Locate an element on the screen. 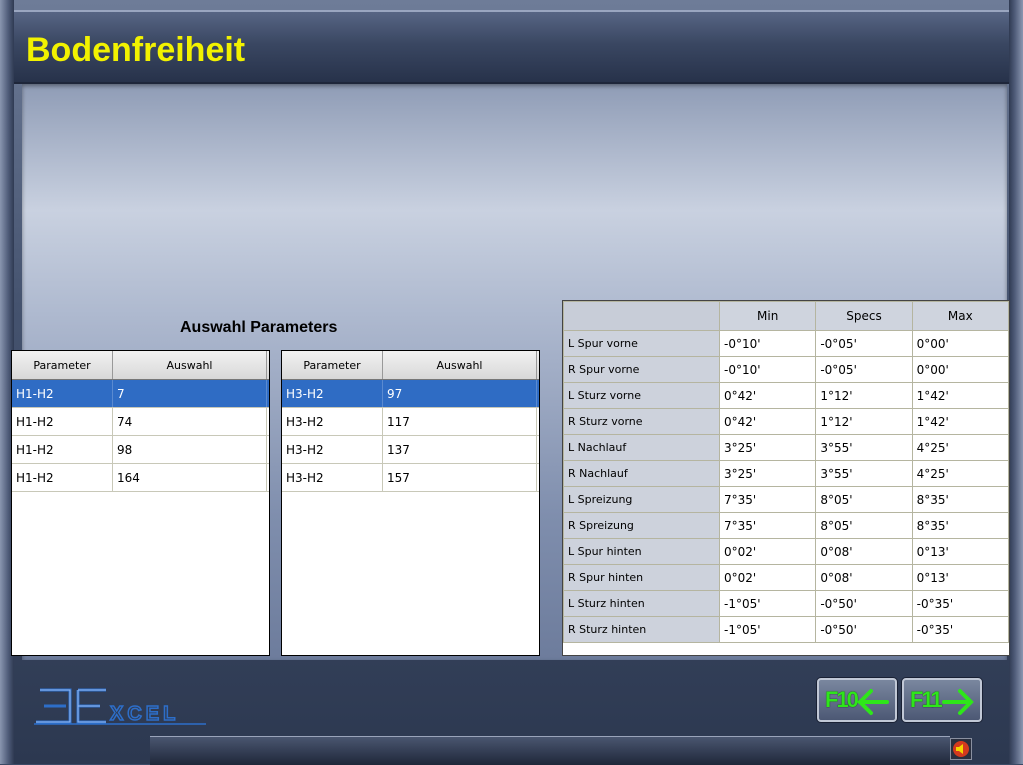  specs-row-name: R Sturz vorne is located at coordinates (641, 421).